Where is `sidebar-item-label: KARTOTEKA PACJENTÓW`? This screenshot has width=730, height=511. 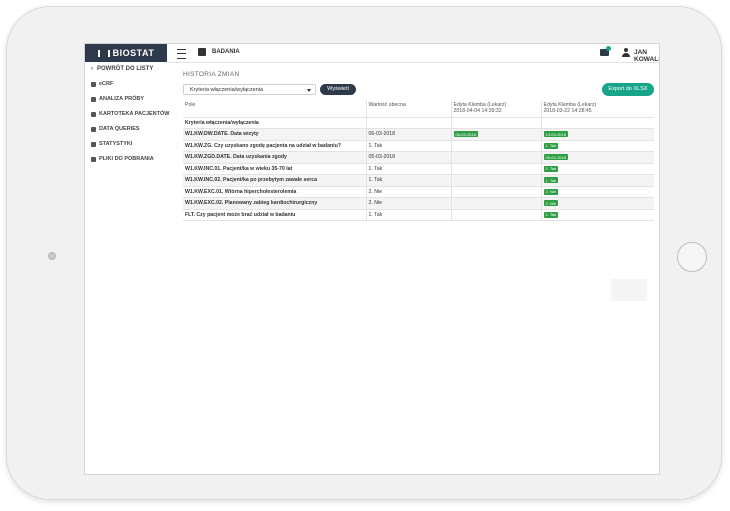
sidebar-item-label: KARTOTEKA PACJENTÓW is located at coordinates (134, 114).